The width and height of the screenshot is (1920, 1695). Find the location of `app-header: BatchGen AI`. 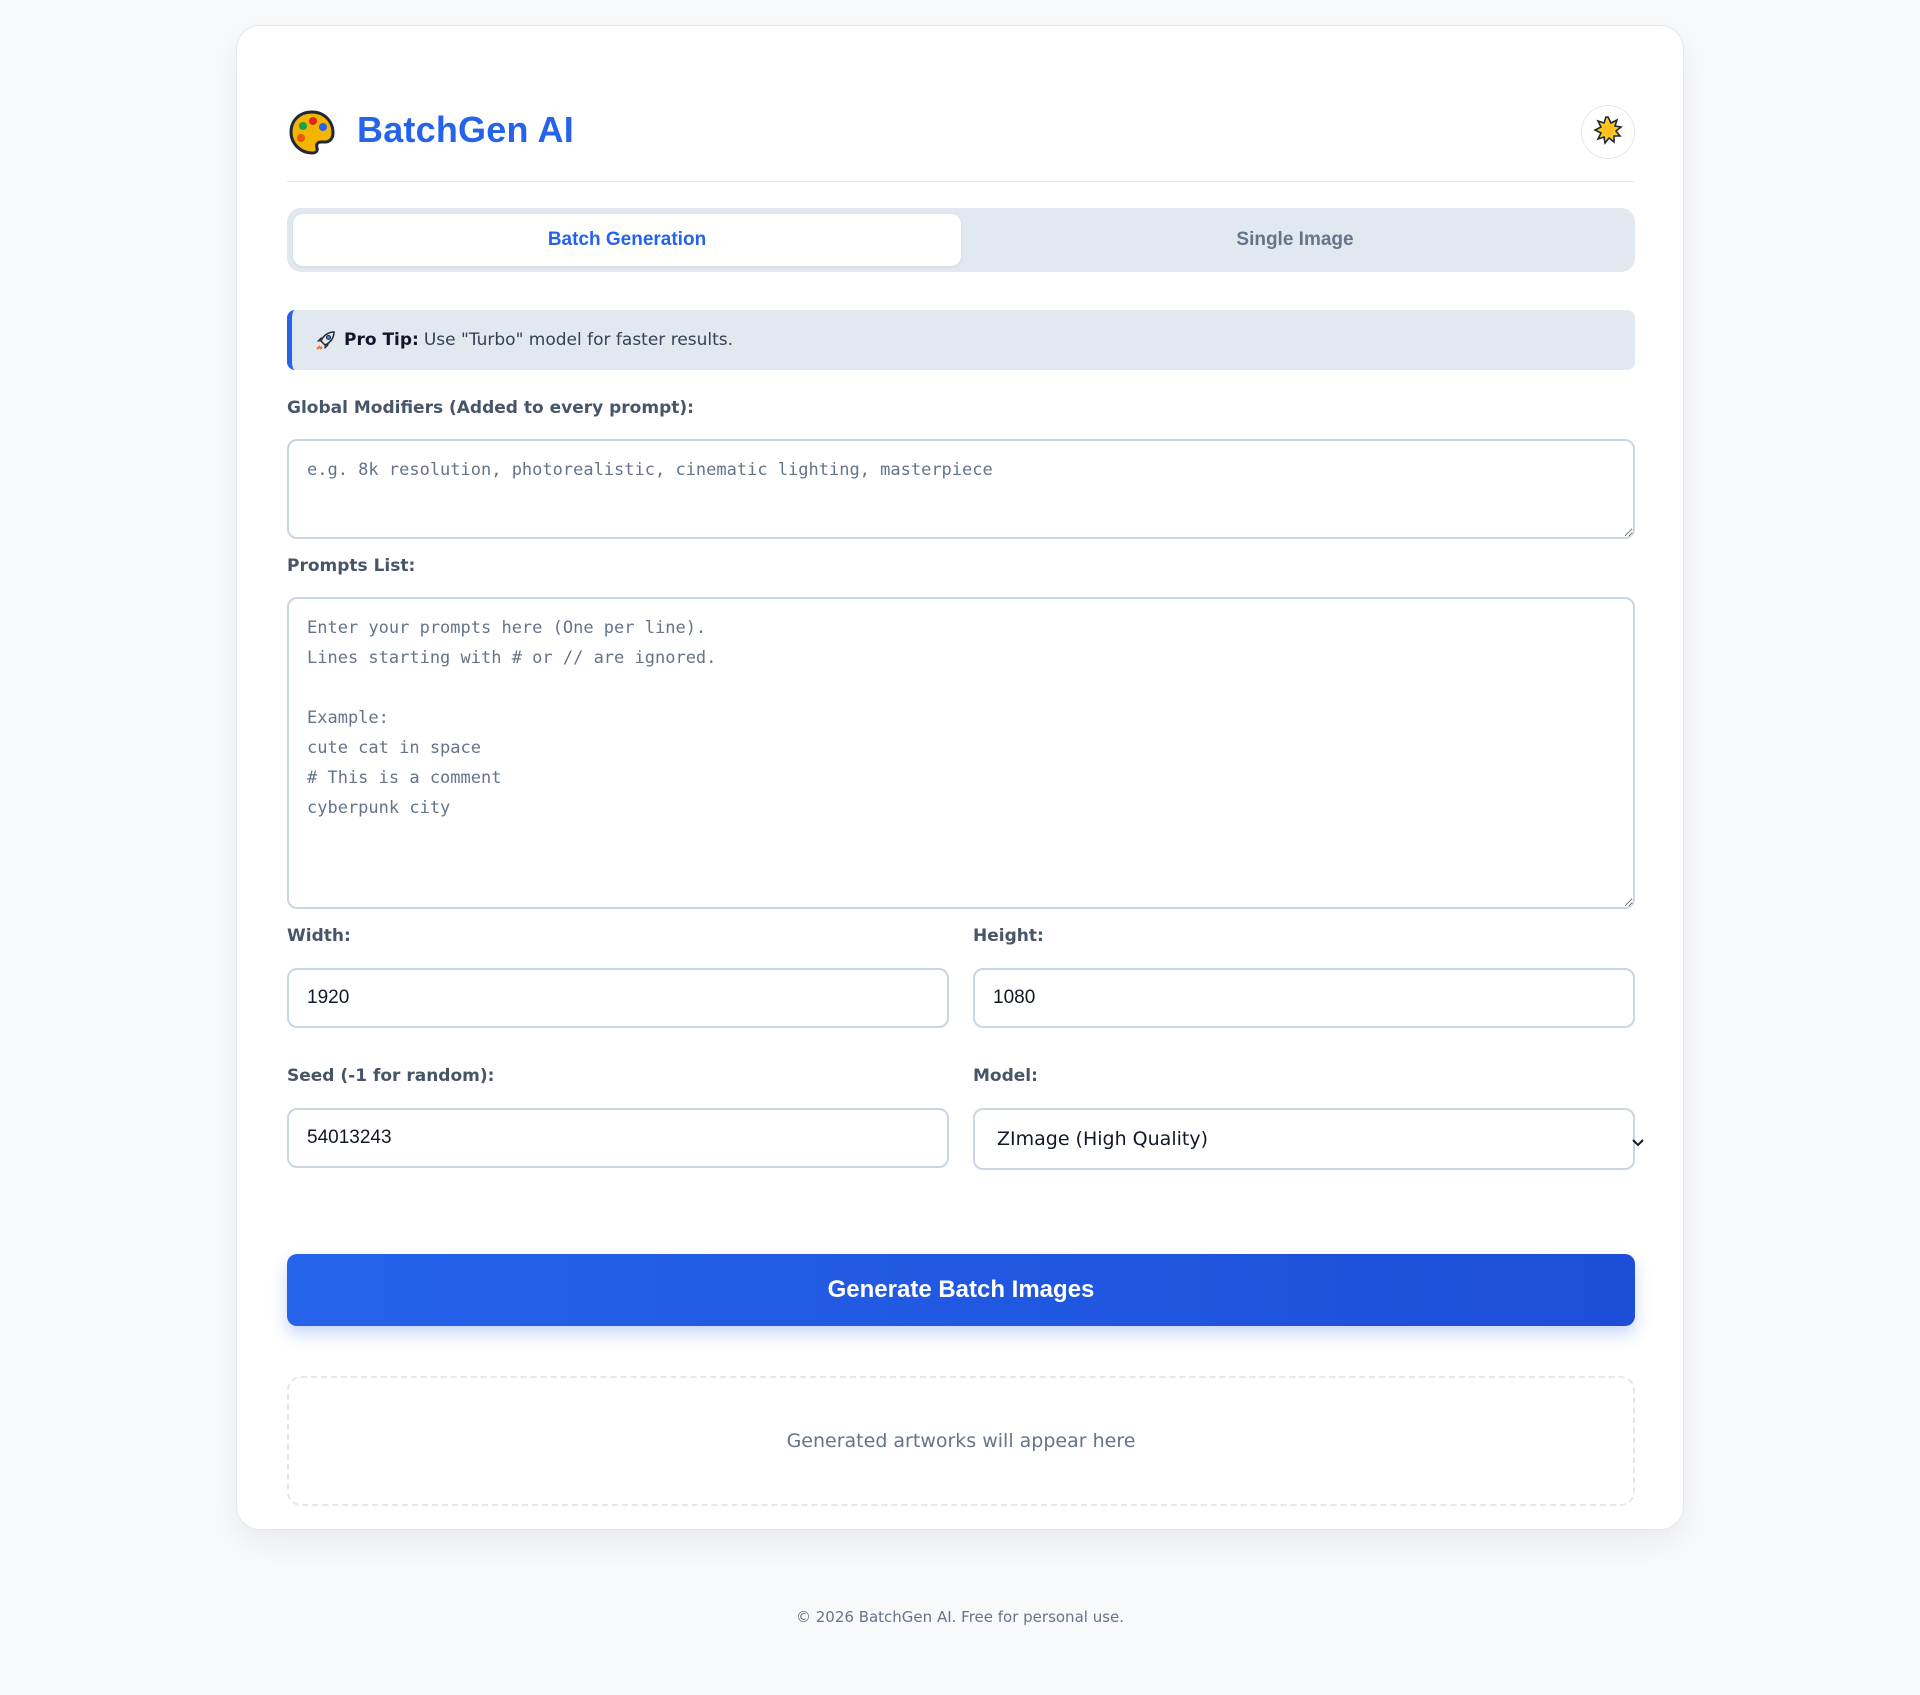

app-header: BatchGen AI is located at coordinates (961, 131).